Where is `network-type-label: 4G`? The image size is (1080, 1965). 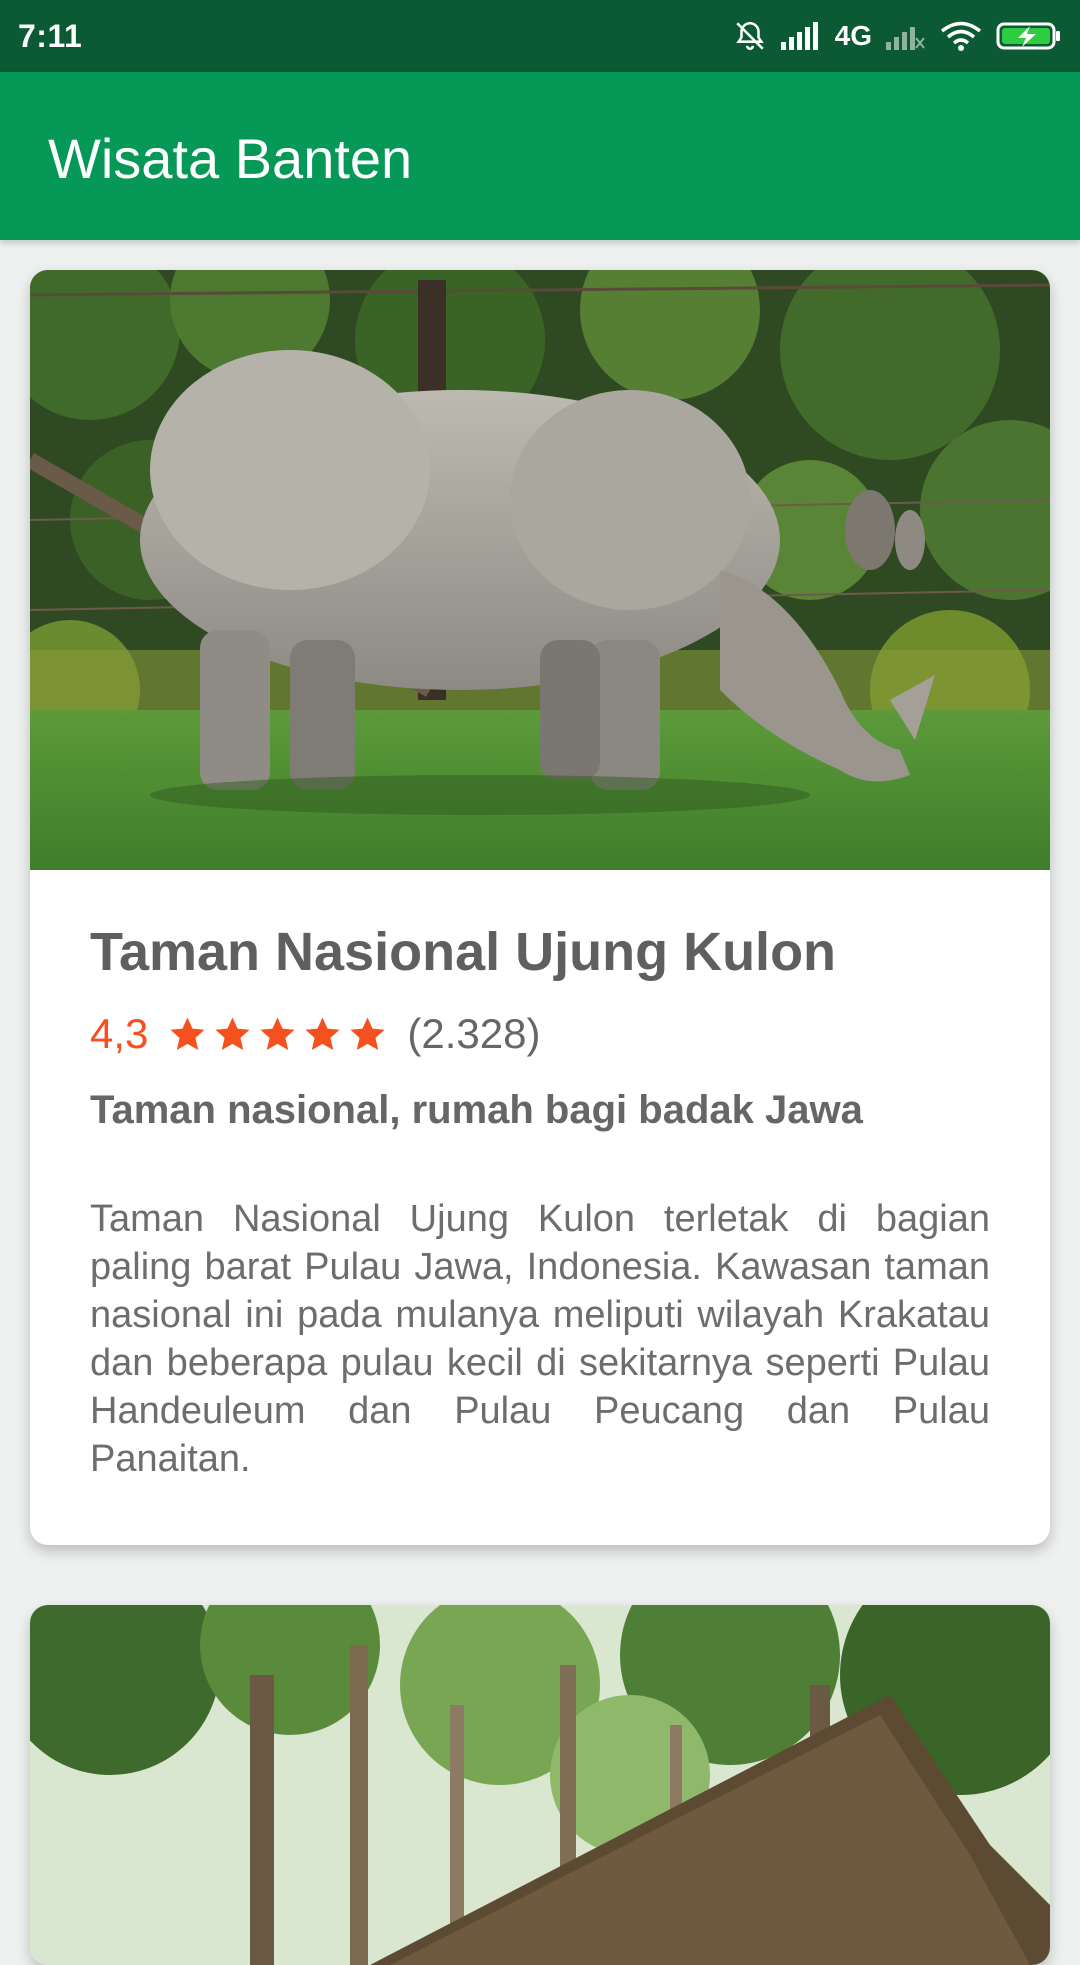
network-type-label: 4G is located at coordinates (853, 35).